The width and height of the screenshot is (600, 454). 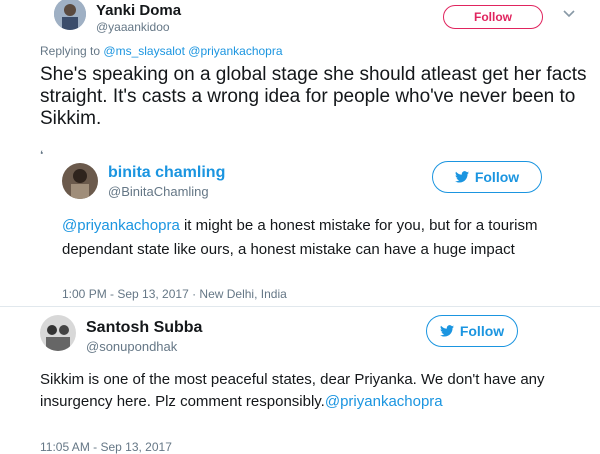 I want to click on user-handle: @BinitaChamling, so click(x=158, y=191).